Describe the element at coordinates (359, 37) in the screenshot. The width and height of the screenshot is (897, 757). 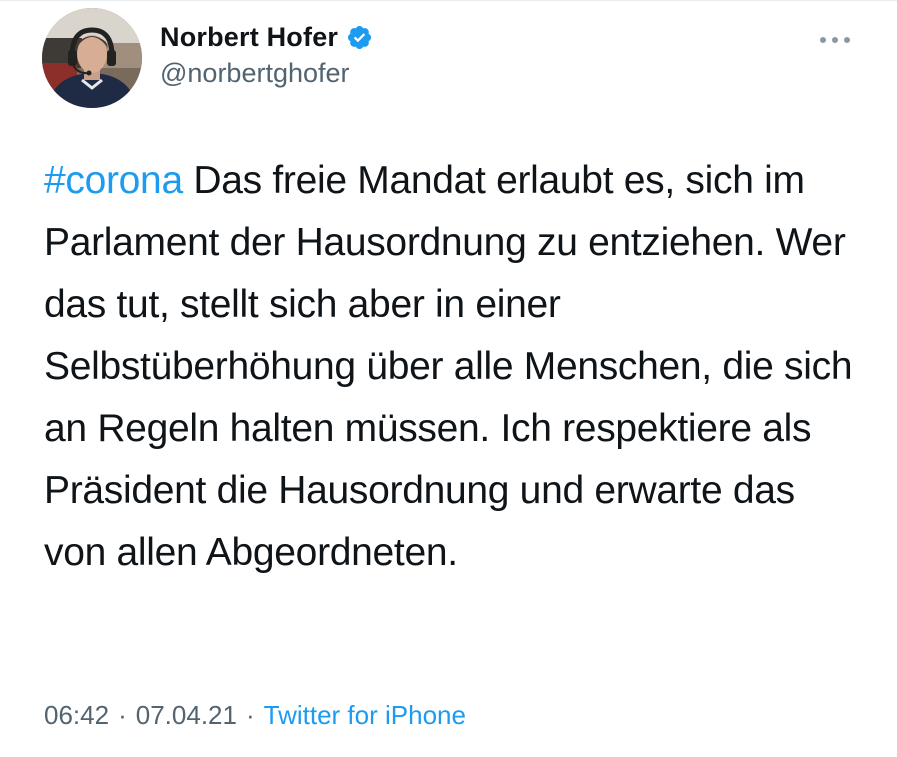
I see `verified-badge-icon` at that location.